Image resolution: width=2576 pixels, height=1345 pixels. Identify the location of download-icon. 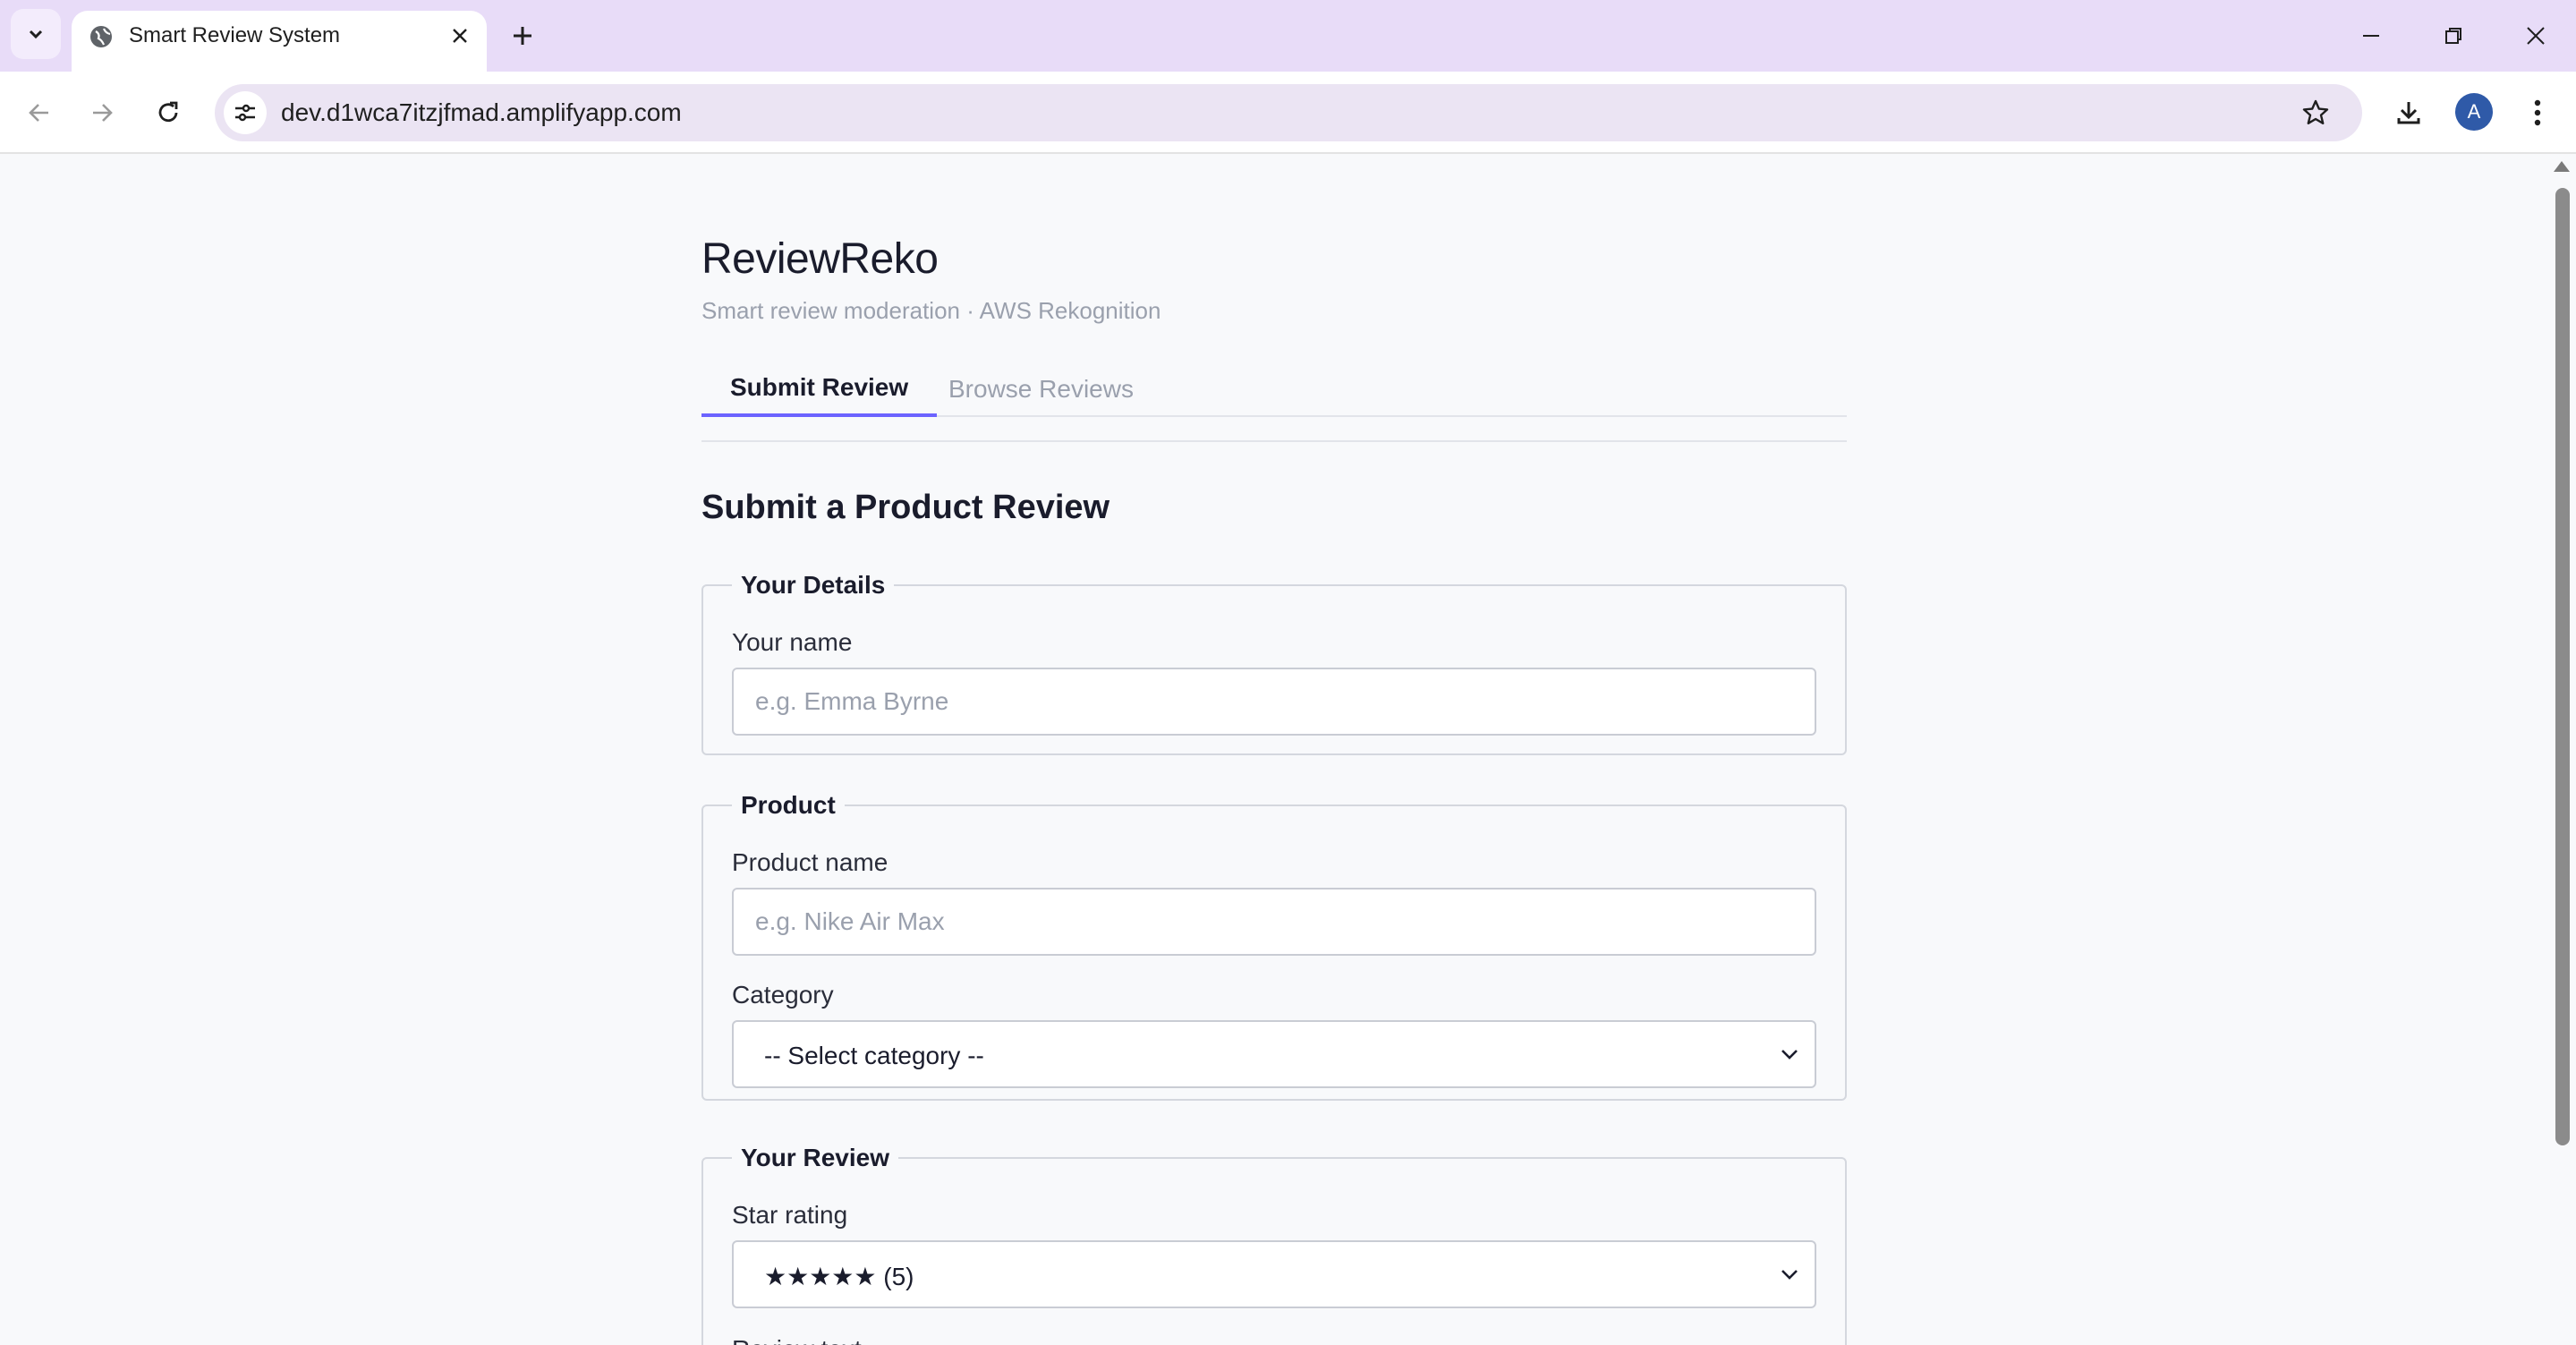
(2408, 113).